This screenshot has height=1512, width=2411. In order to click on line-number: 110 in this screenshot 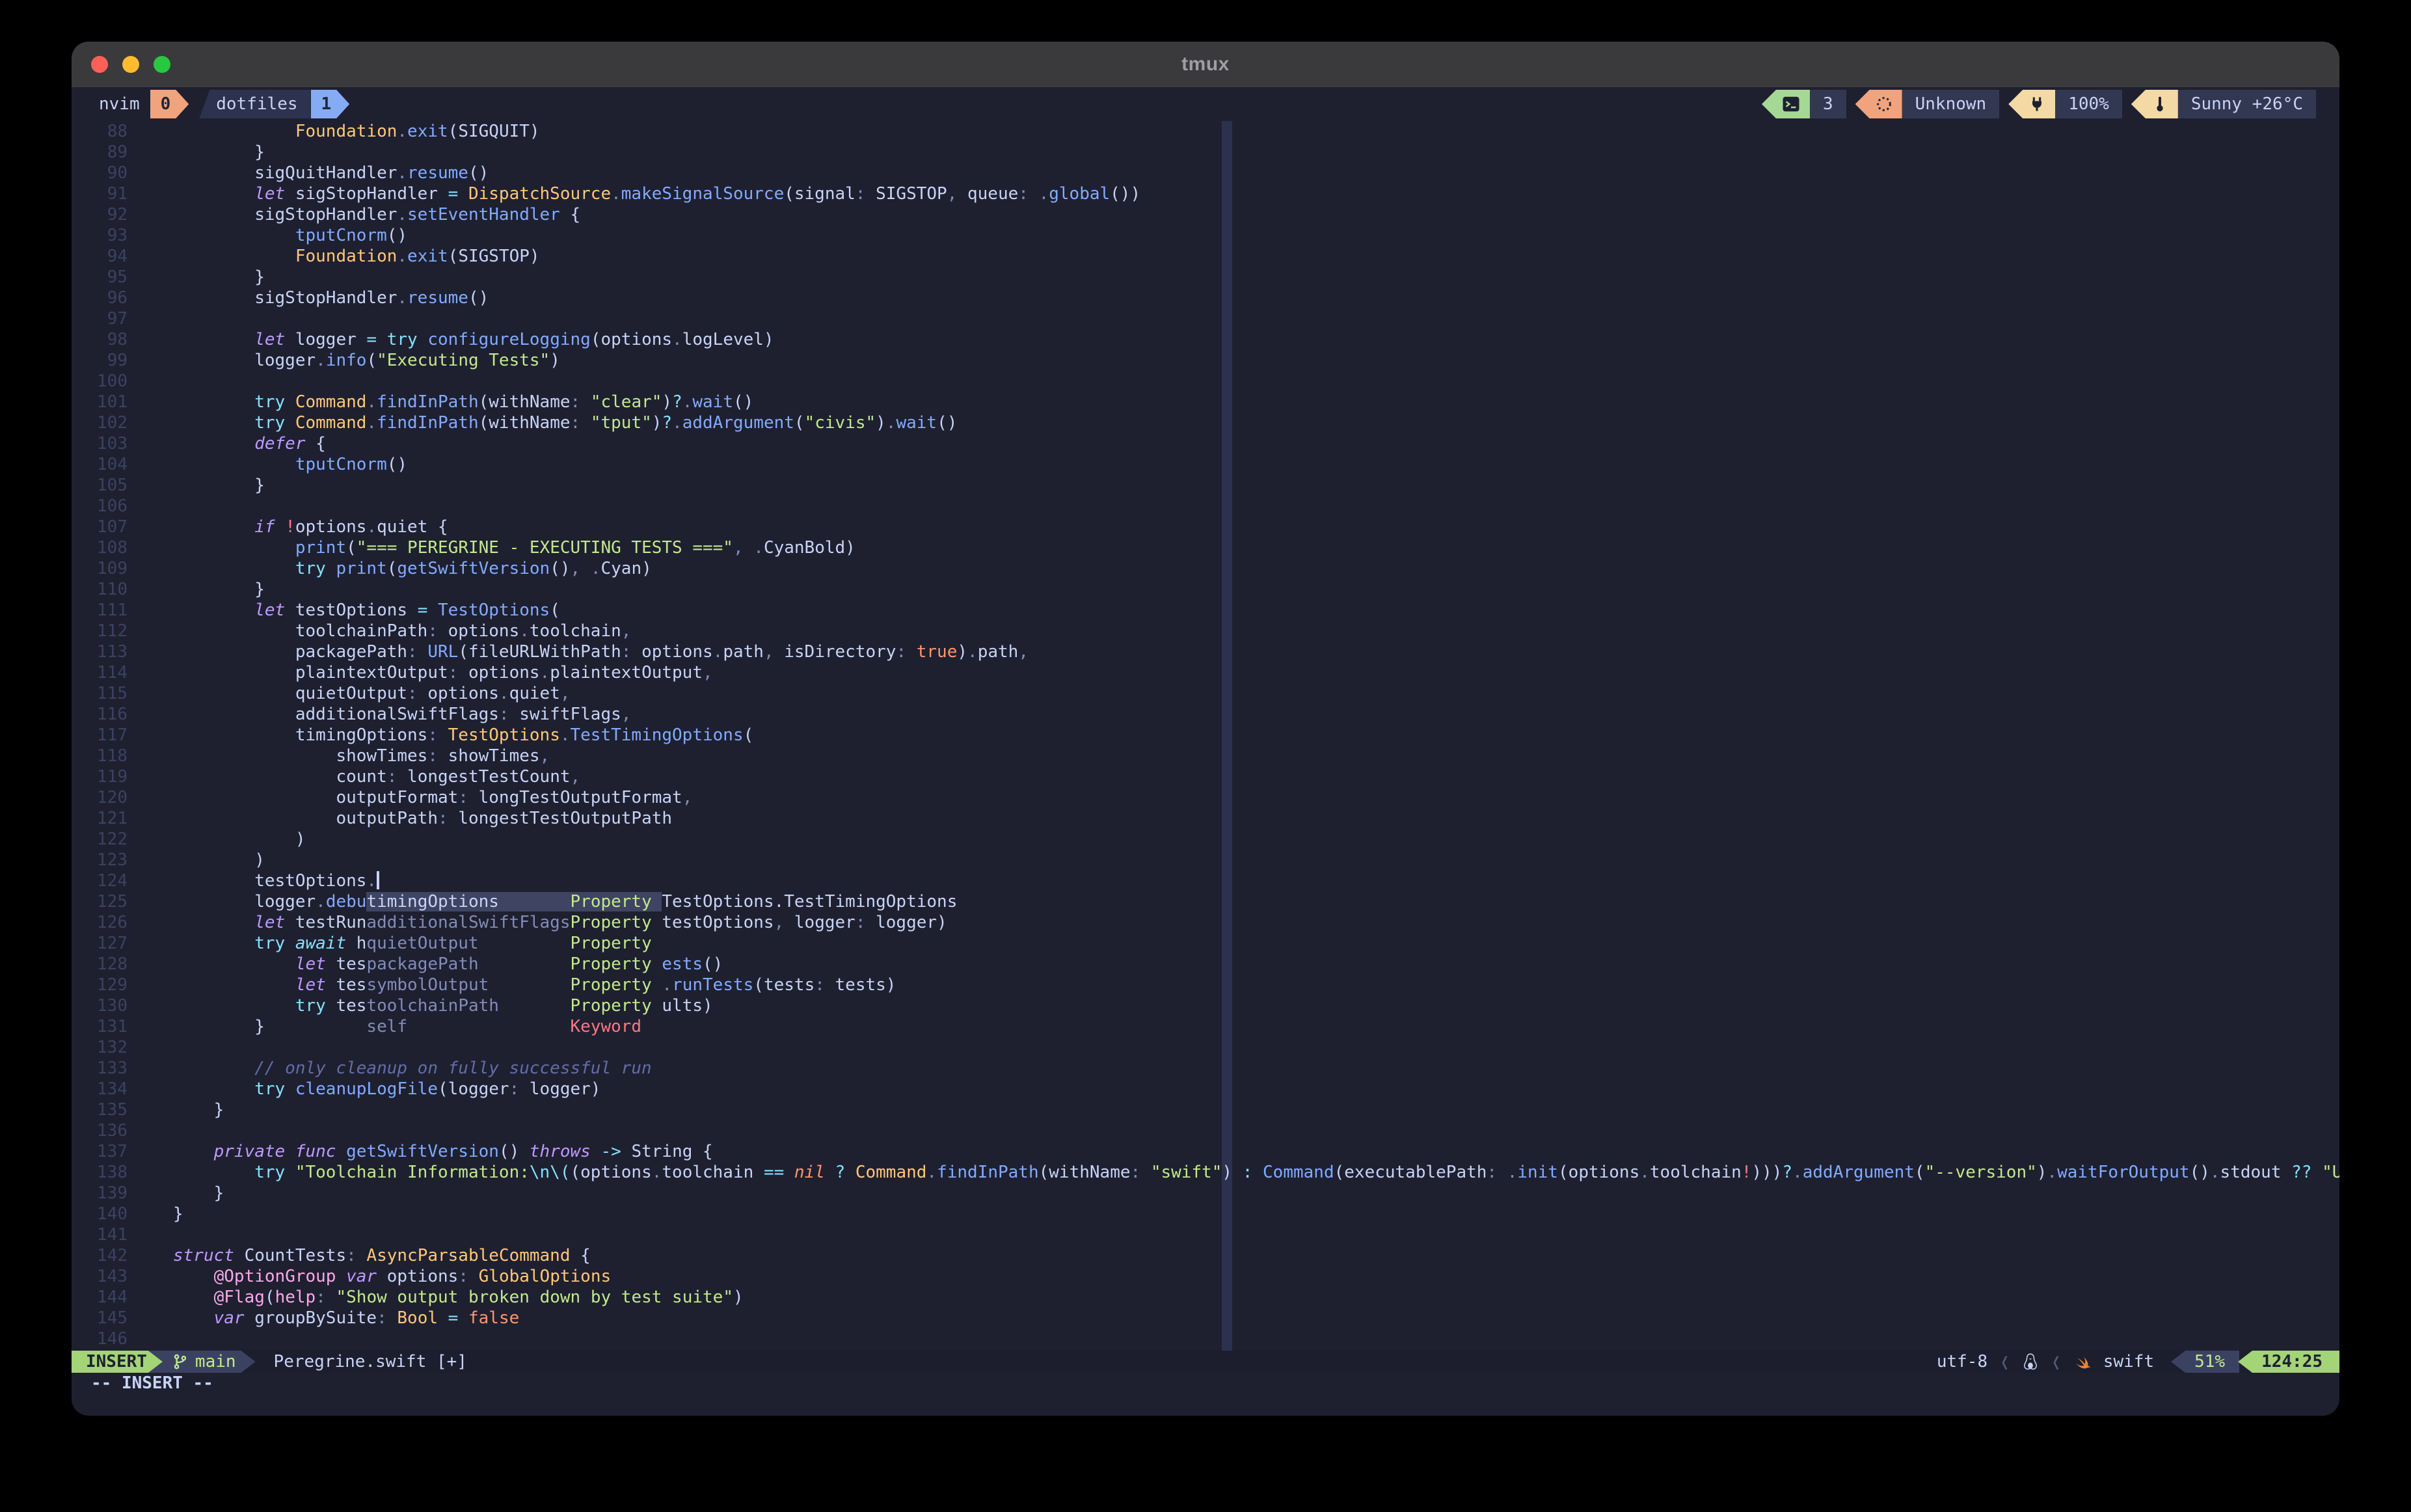, I will do `click(112, 589)`.